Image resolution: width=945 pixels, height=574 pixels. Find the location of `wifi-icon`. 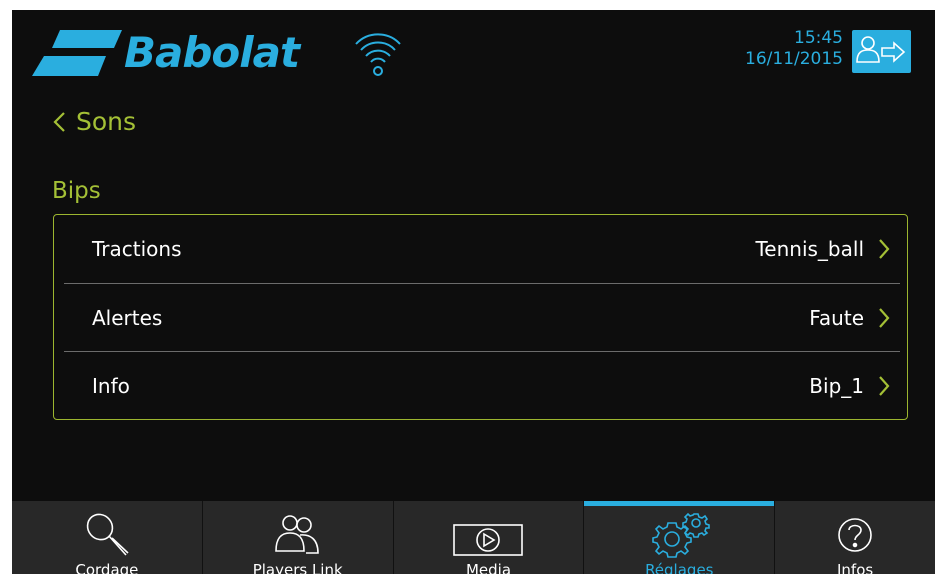

wifi-icon is located at coordinates (378, 54).